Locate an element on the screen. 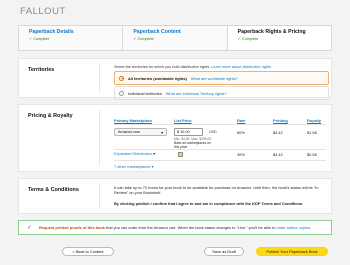  terms-label: Terms & Conditions is located at coordinates (53, 190).